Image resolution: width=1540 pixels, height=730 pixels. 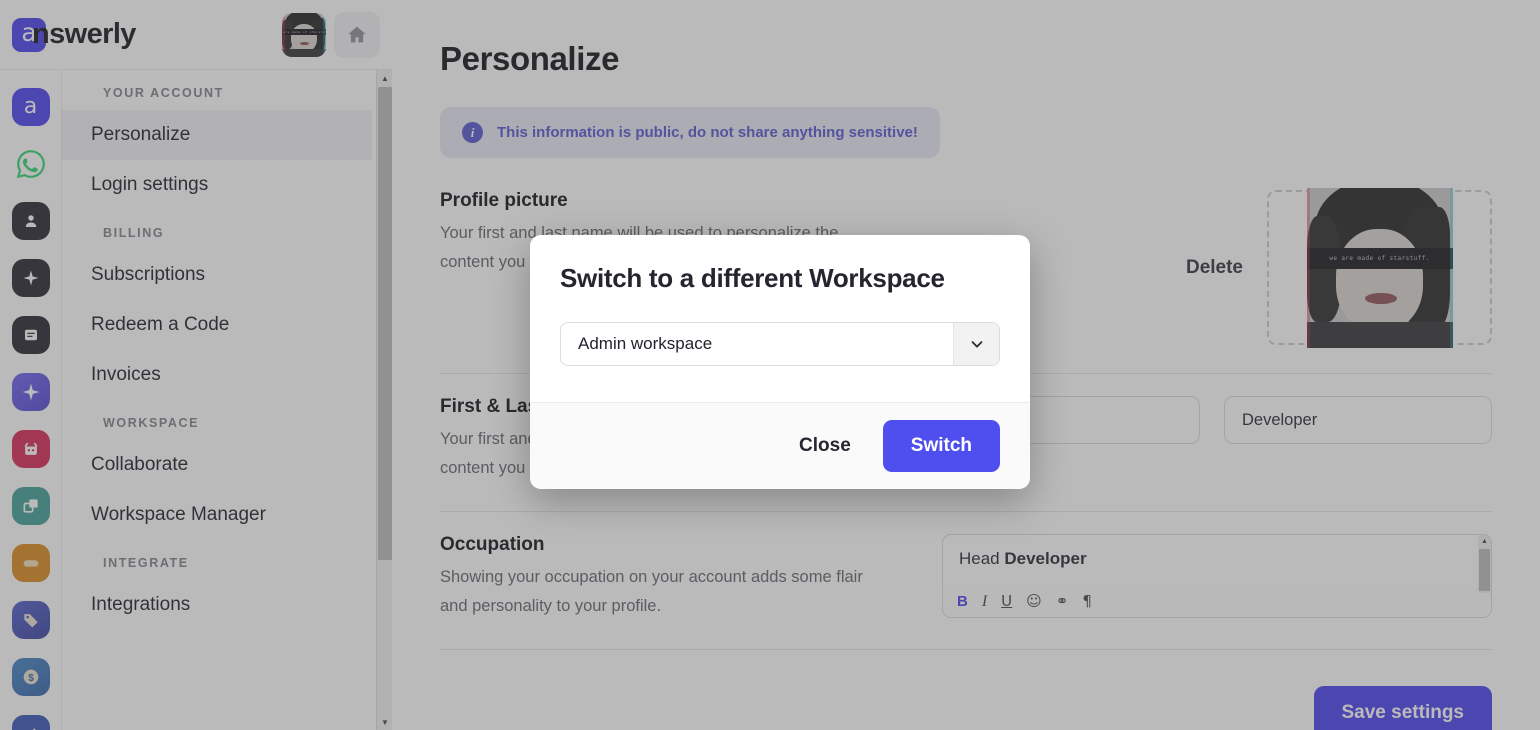 What do you see at coordinates (752, 278) in the screenshot?
I see `modal-title: Switch to a different Workspace` at bounding box center [752, 278].